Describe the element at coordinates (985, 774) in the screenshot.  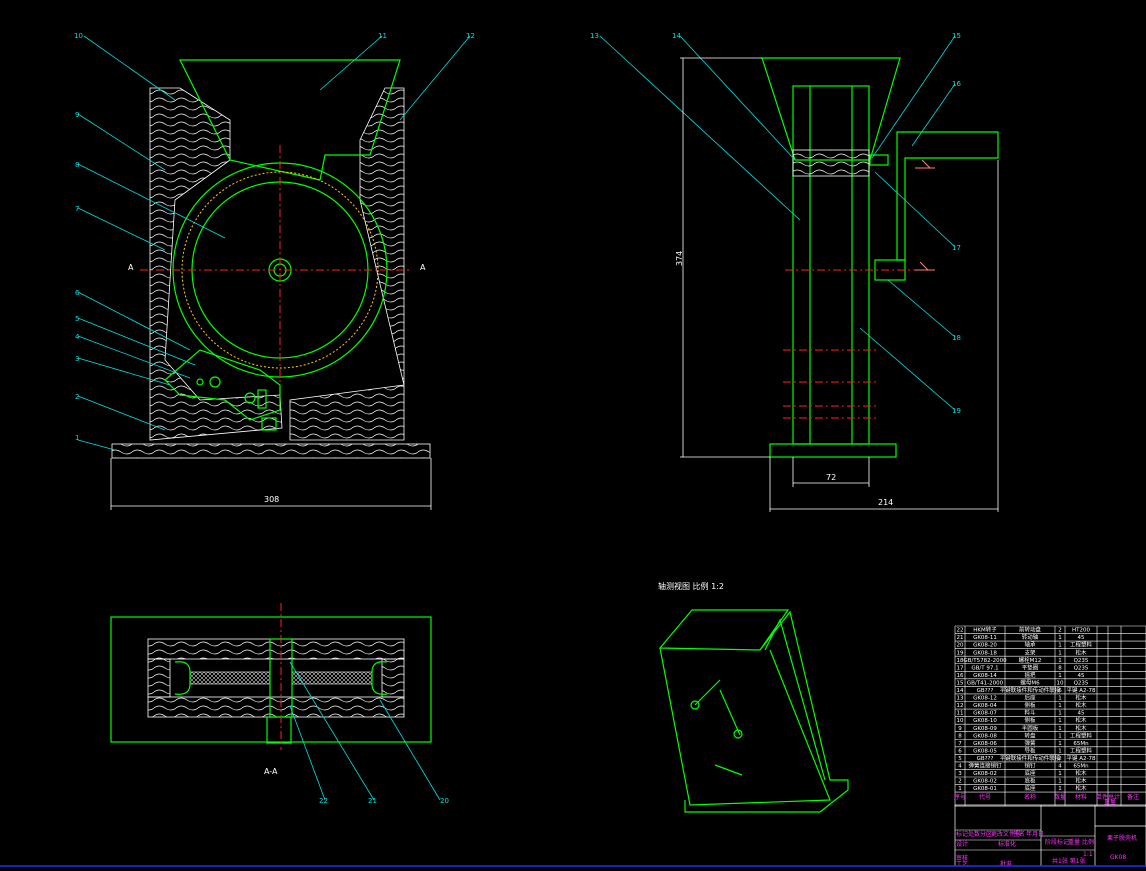
I see `bom-cell-code: GK08-02` at that location.